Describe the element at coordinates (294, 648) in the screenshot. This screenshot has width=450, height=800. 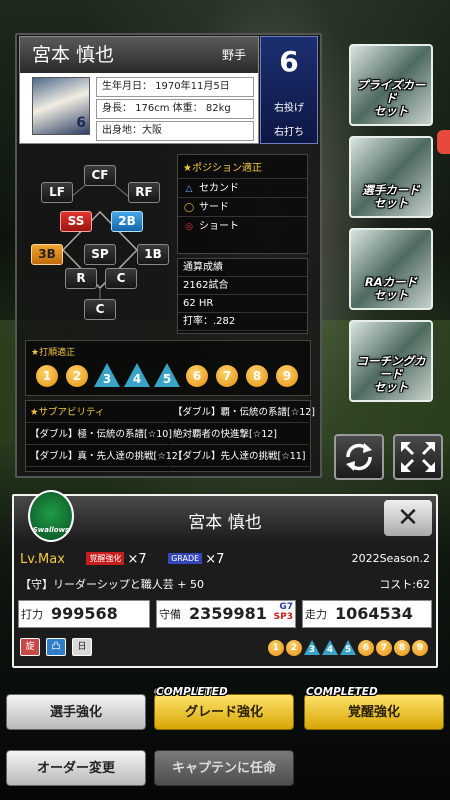
I see `mini-order-2: 2` at that location.